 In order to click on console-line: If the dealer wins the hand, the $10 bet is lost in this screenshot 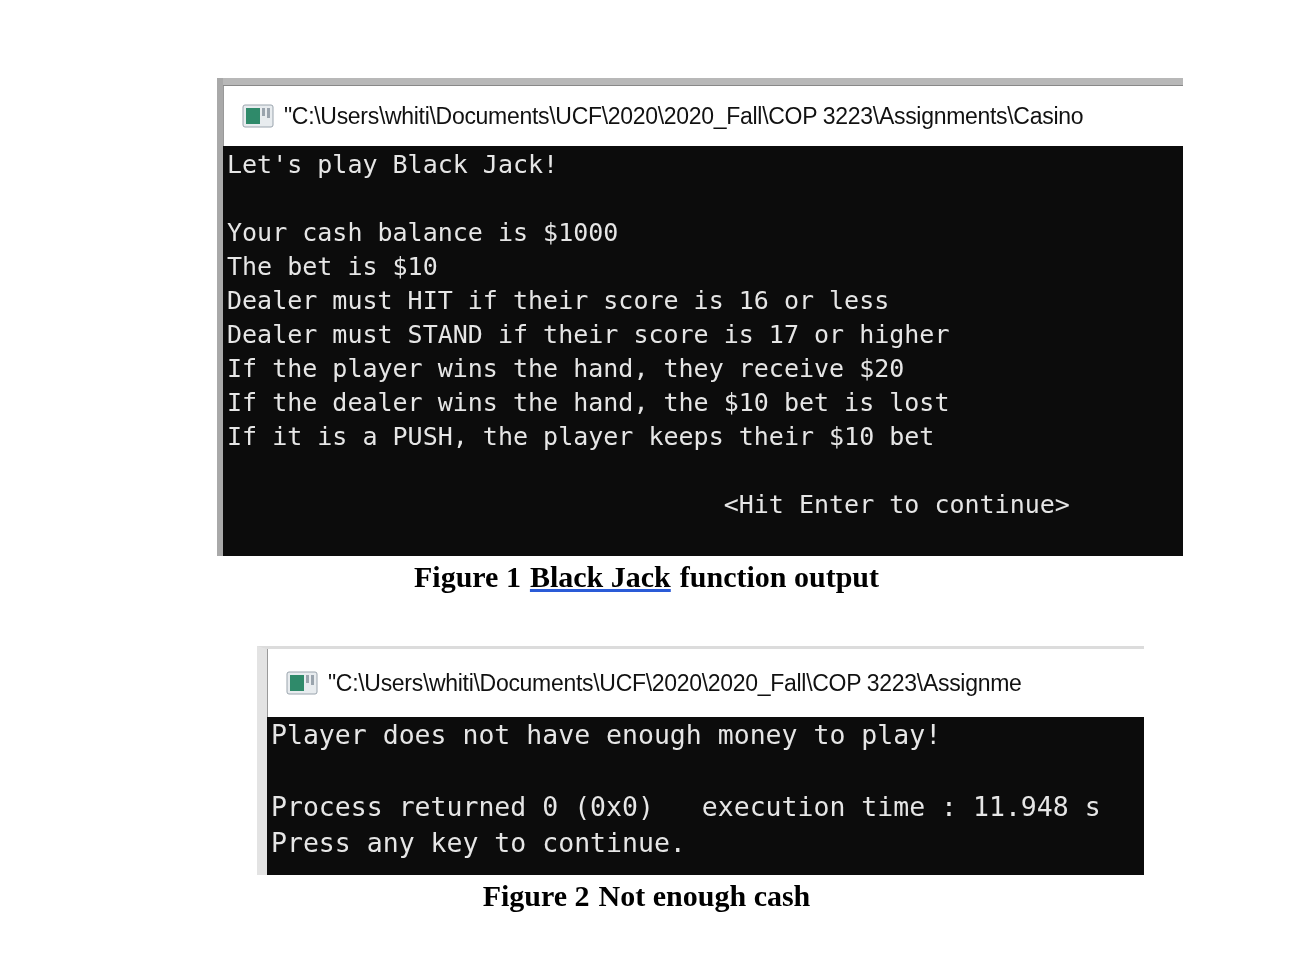, I will do `click(589, 403)`.